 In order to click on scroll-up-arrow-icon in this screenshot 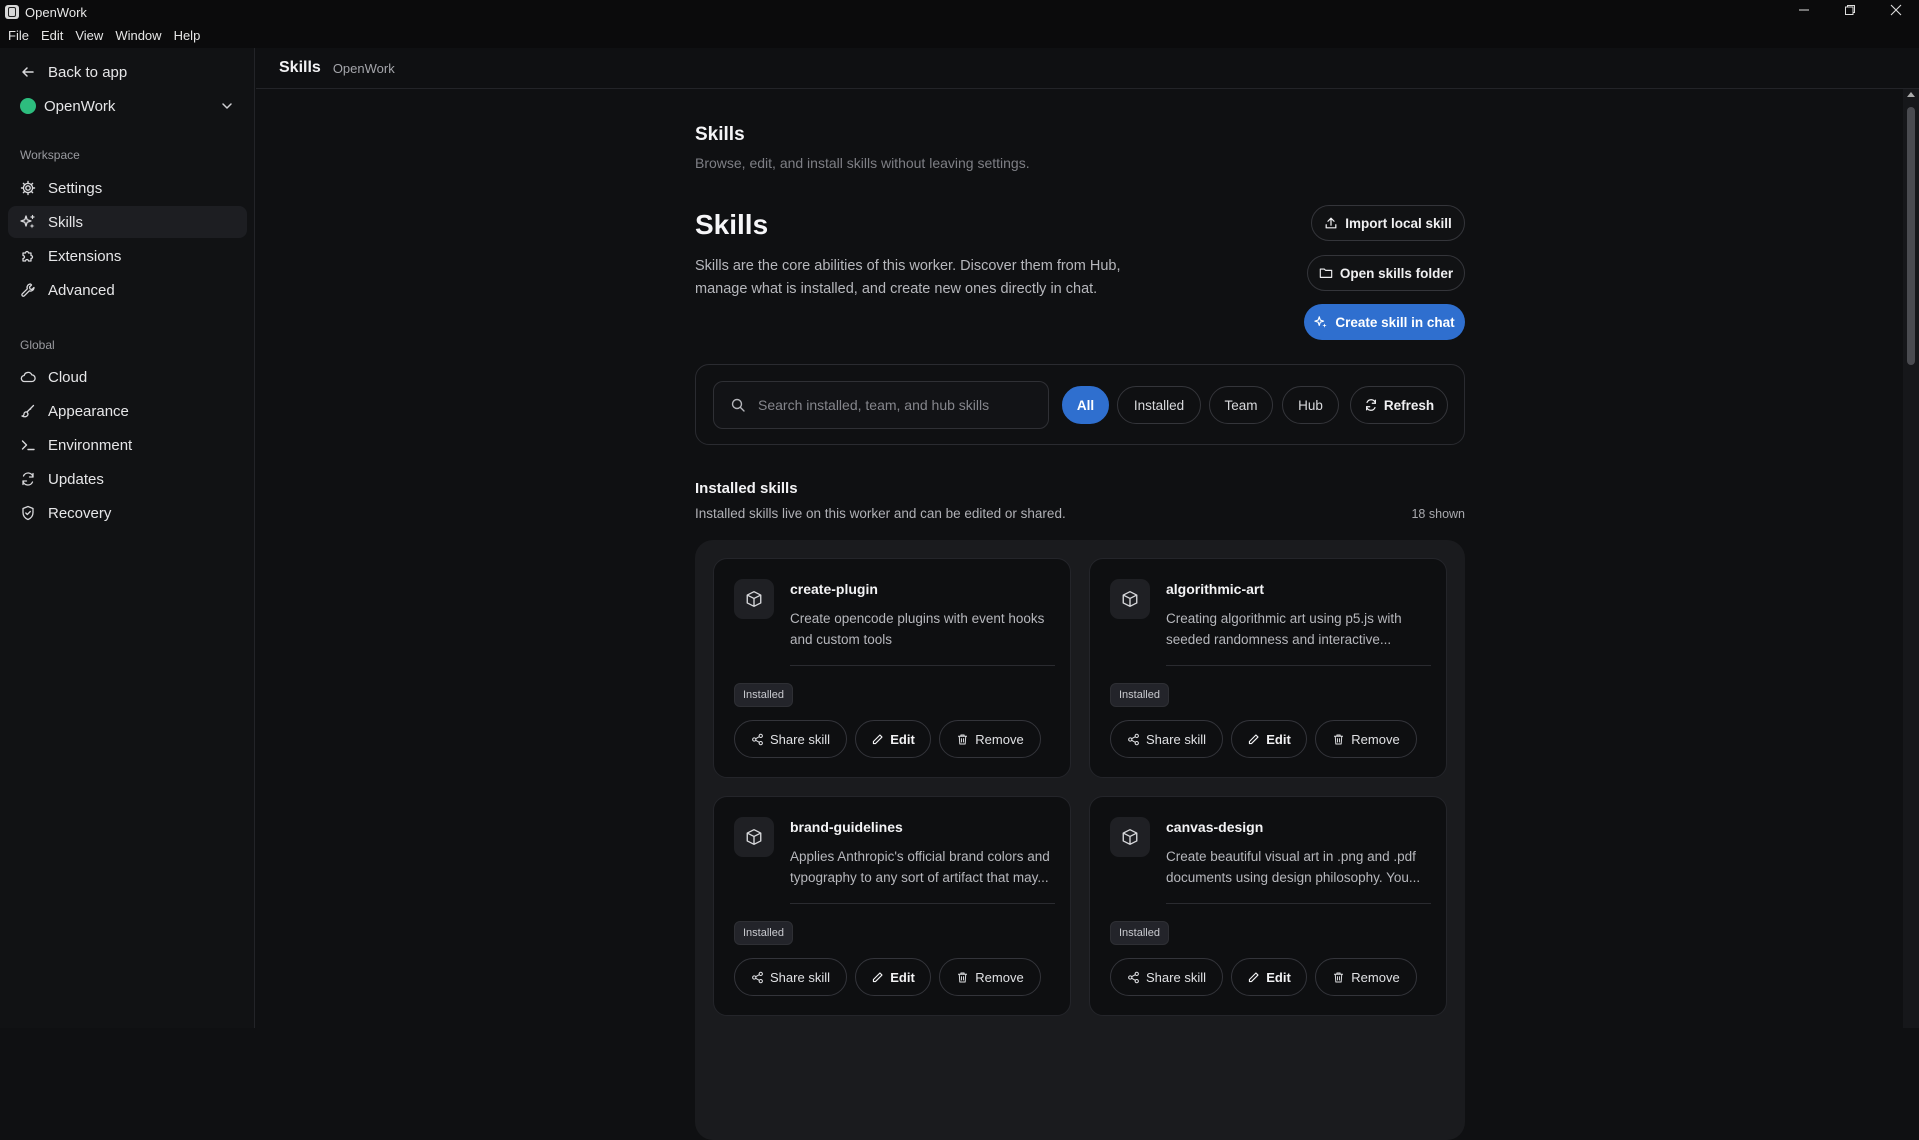, I will do `click(1911, 94)`.